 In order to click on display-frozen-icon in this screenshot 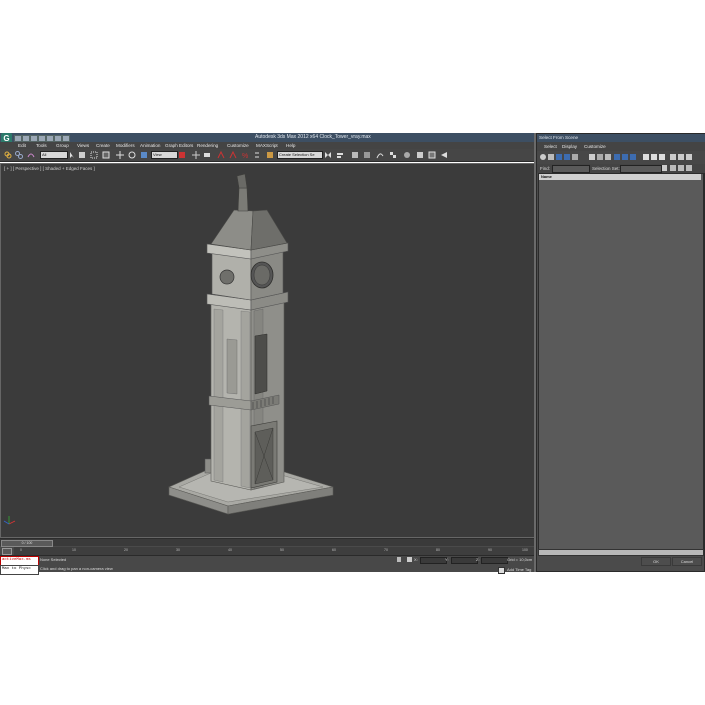, I will do `click(633, 157)`.